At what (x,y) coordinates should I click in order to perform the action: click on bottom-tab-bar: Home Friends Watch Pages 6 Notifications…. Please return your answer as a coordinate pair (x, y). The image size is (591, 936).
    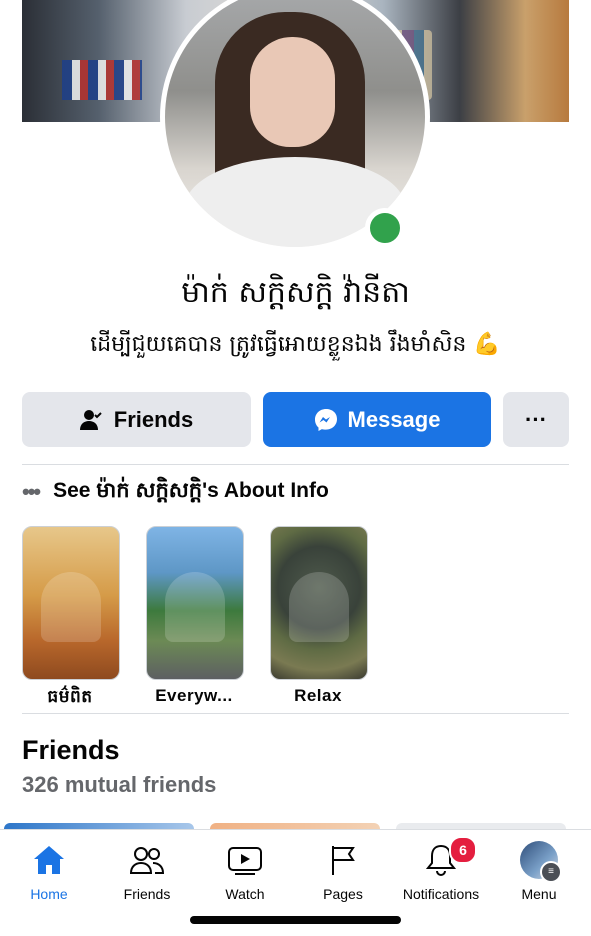
    Looking at the image, I should click on (295, 867).